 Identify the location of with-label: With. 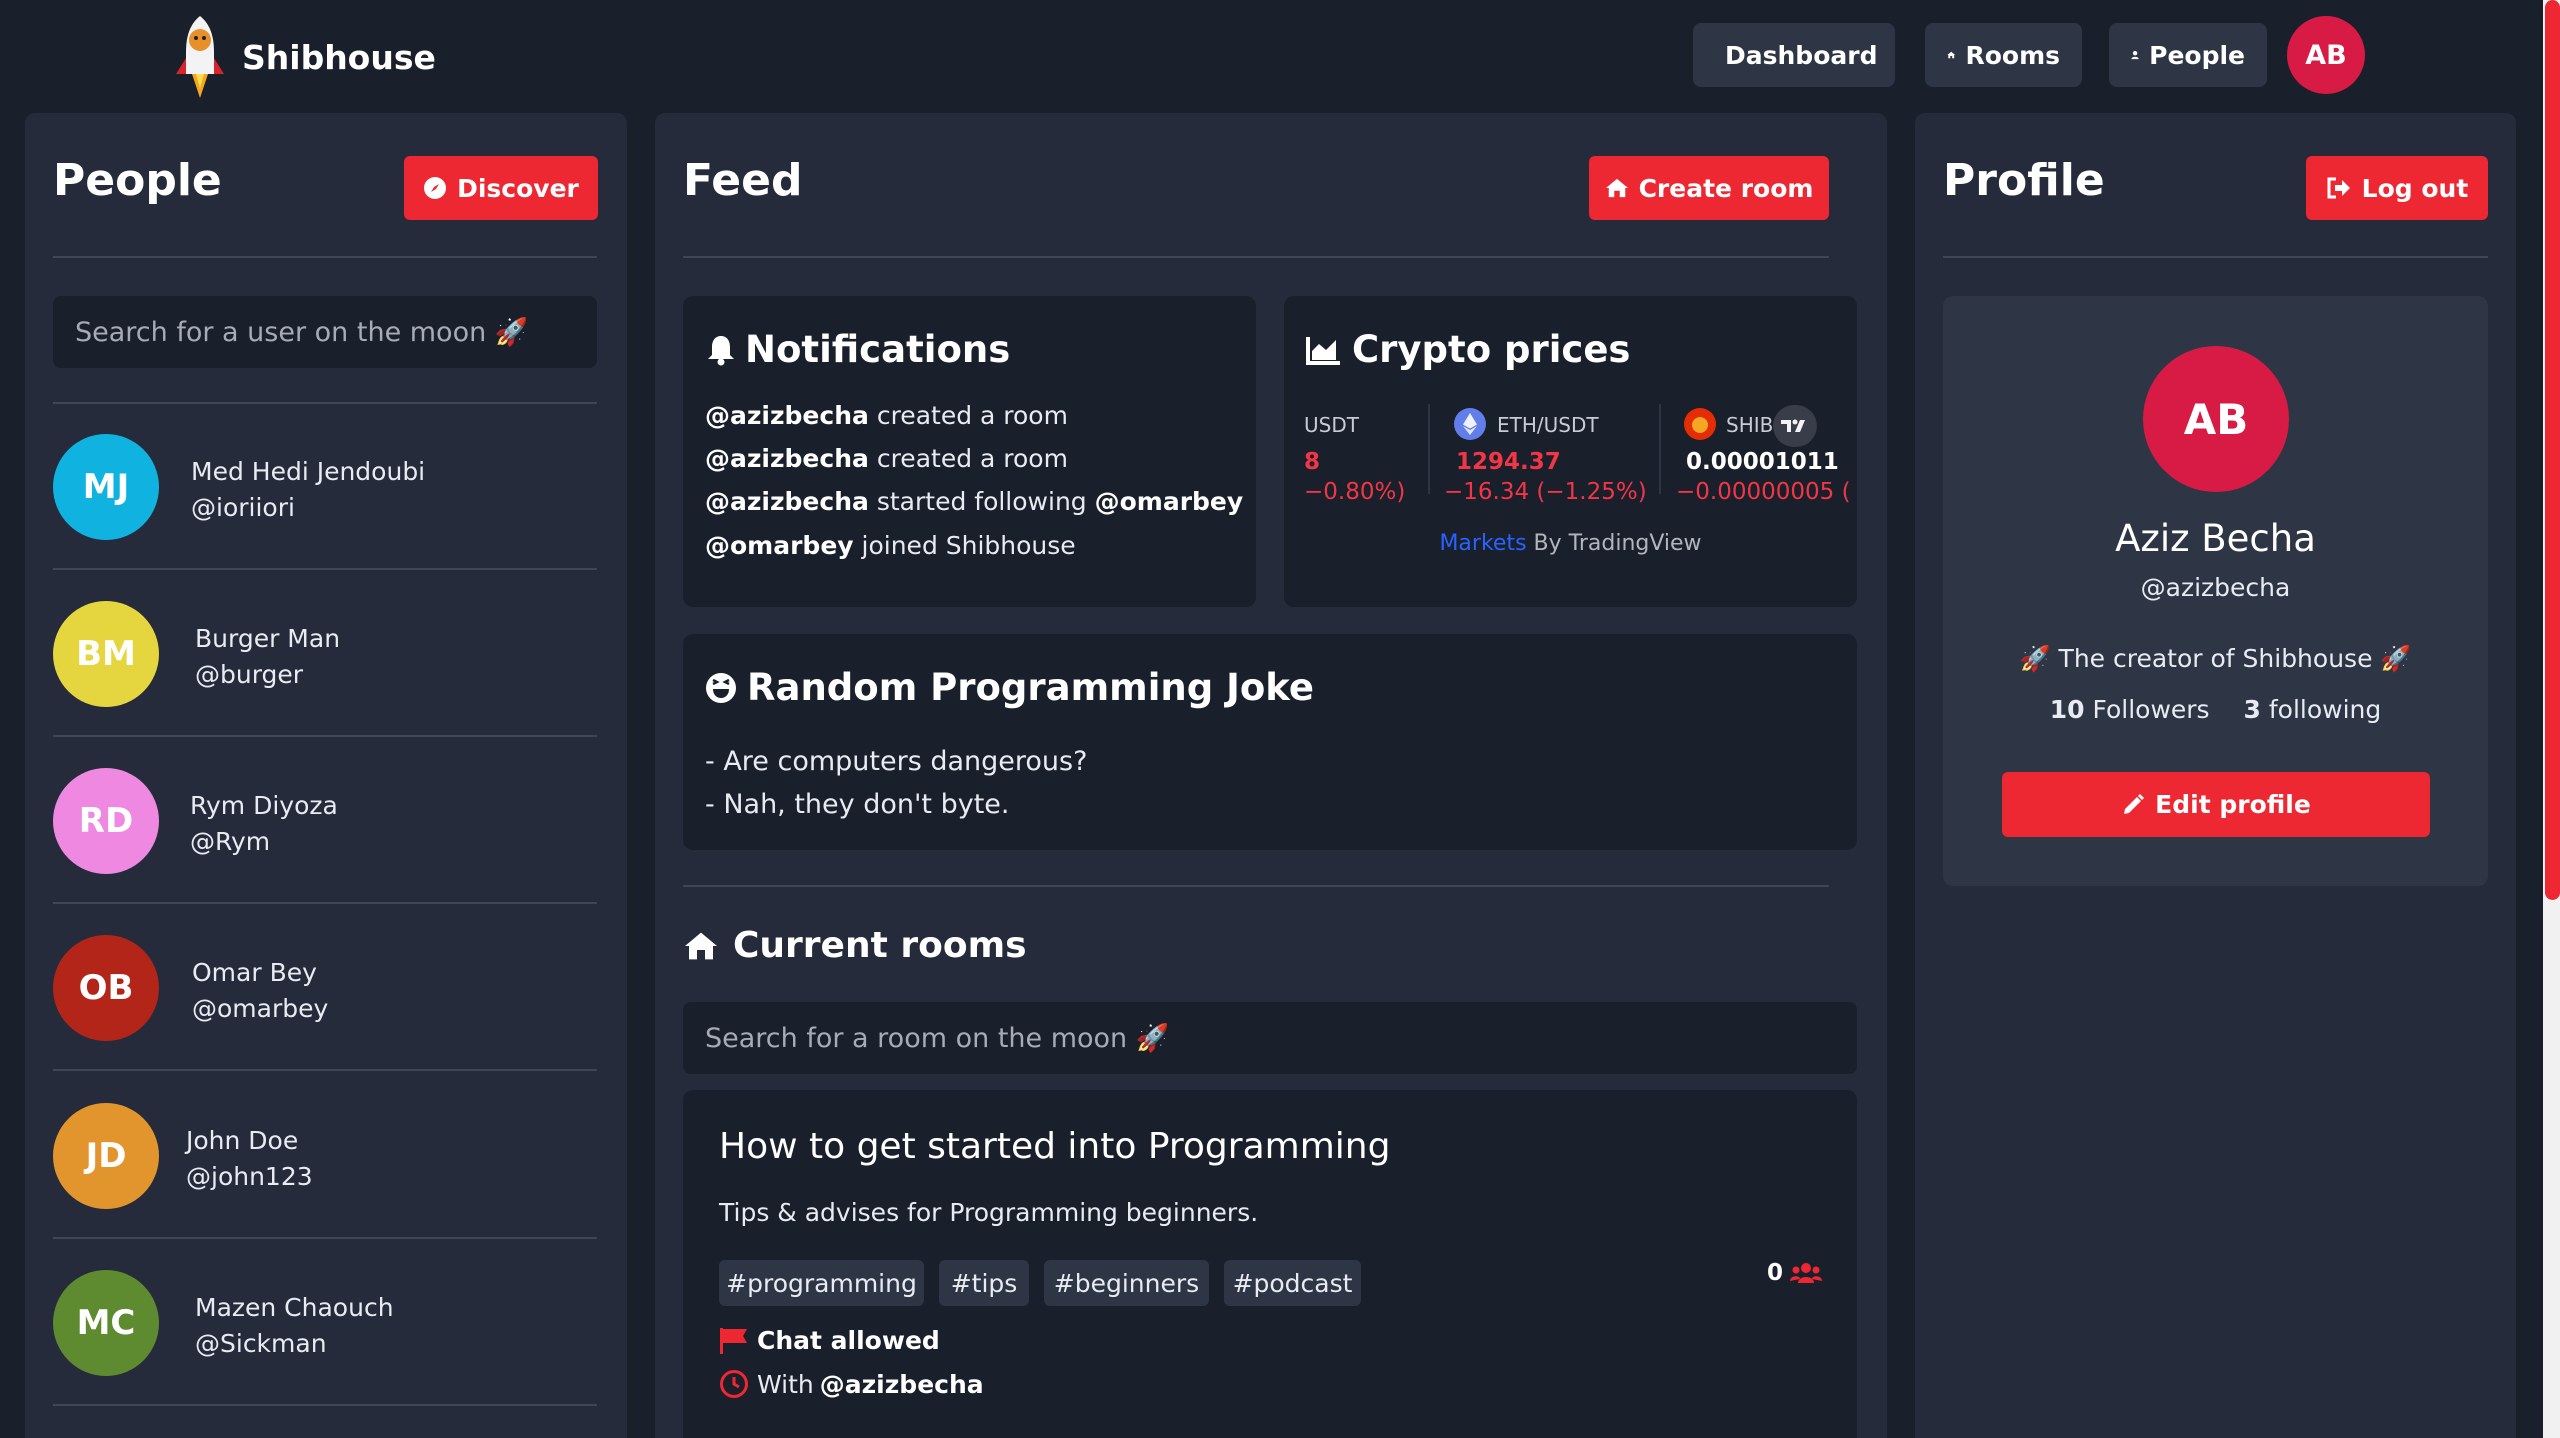
(785, 1384).